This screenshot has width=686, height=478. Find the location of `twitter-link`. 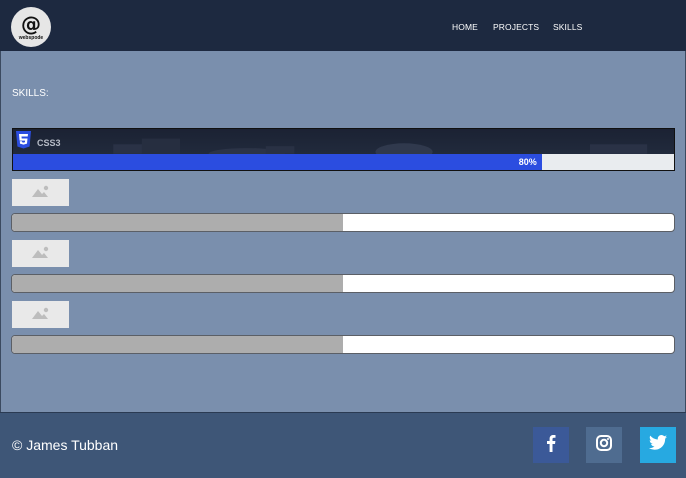

twitter-link is located at coordinates (658, 445).